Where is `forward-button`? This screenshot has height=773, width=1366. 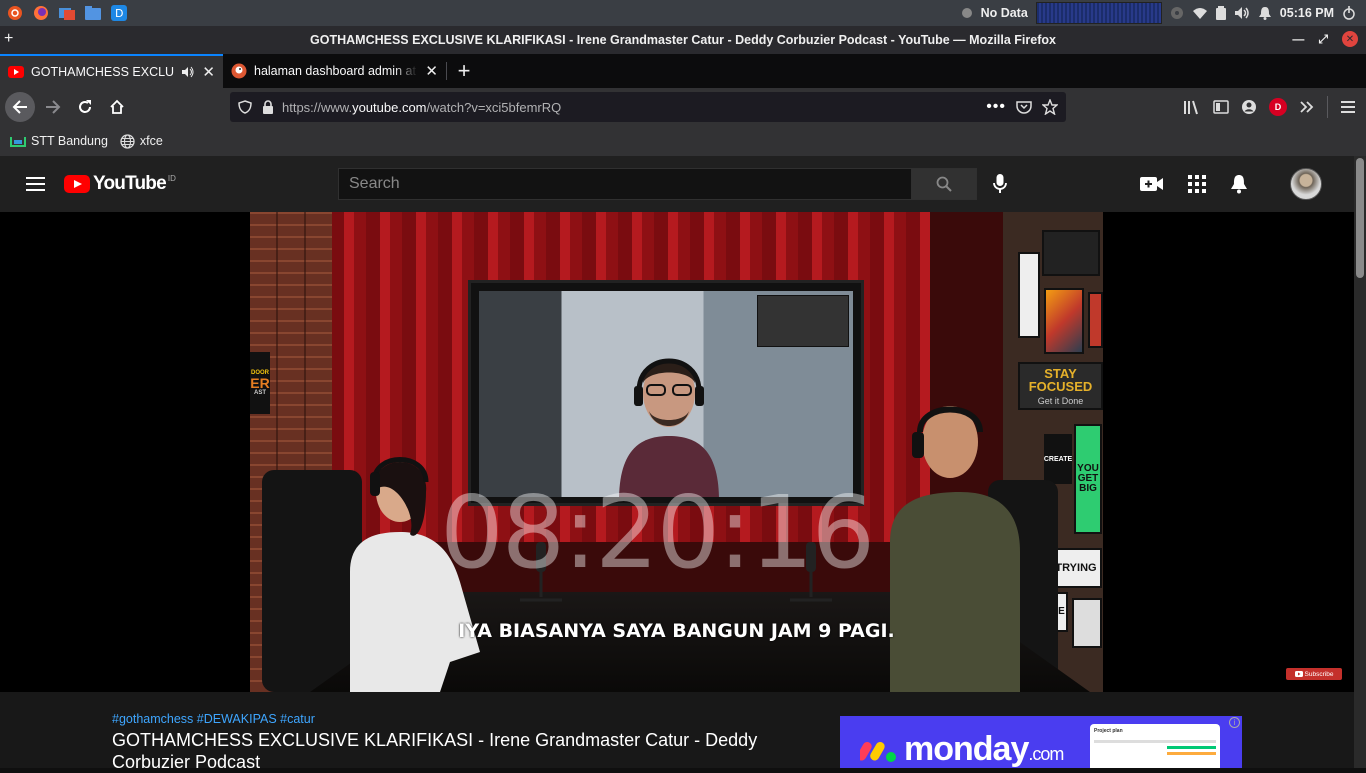 forward-button is located at coordinates (53, 107).